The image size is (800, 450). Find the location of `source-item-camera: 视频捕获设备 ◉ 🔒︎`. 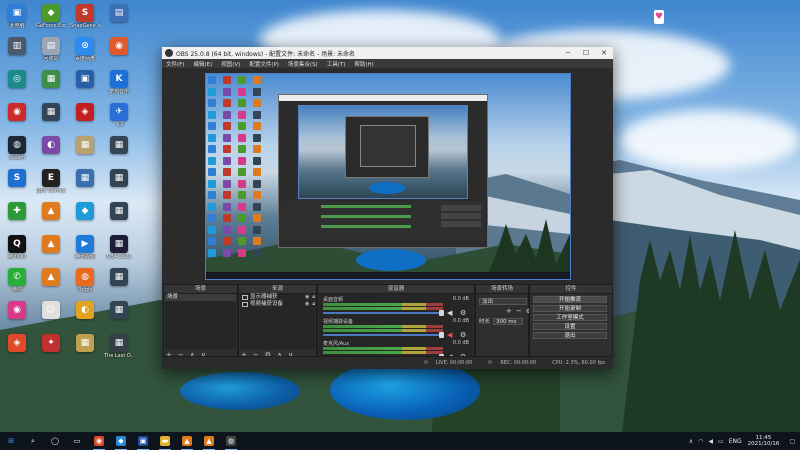

source-item-camera: 视频捕获设备 ◉ 🔒︎ is located at coordinates (277, 304).